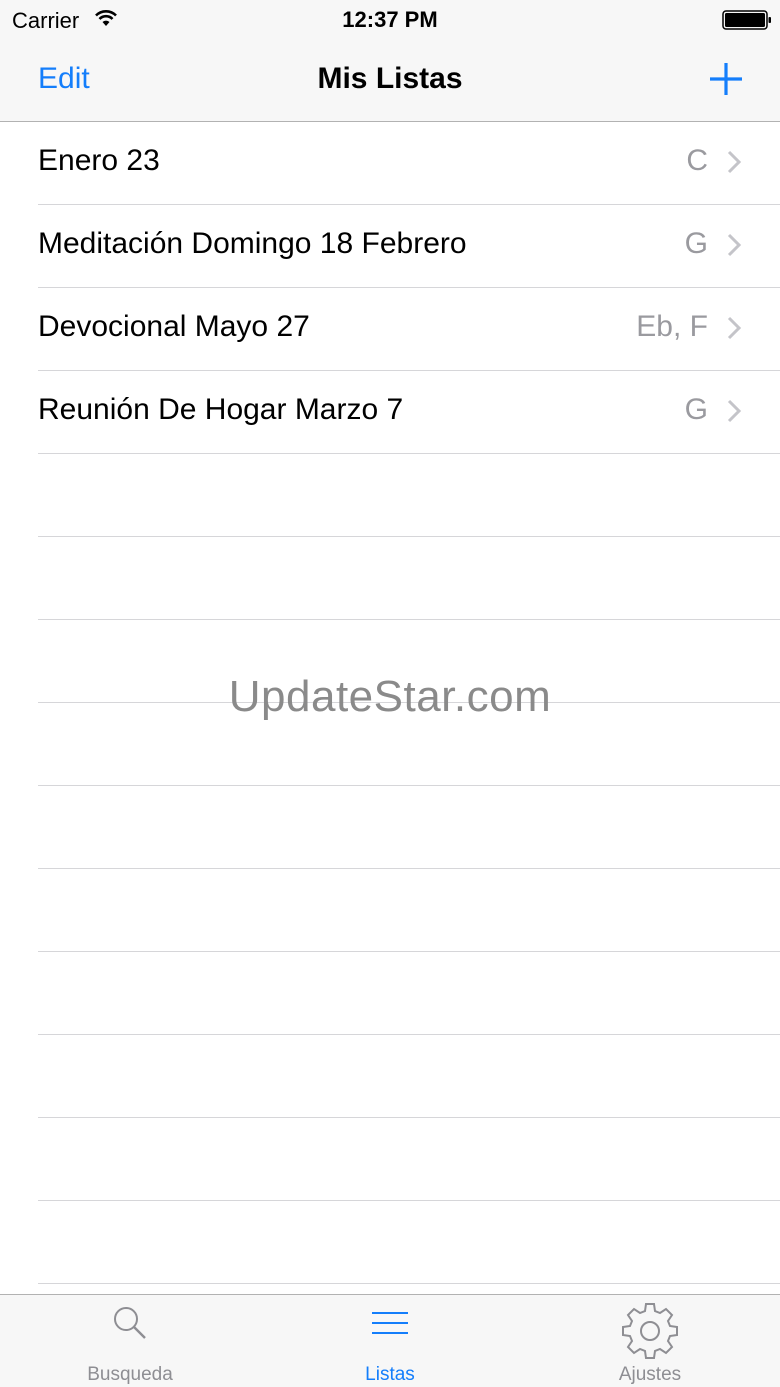 The width and height of the screenshot is (780, 1387). Describe the element at coordinates (390, 329) in the screenshot. I see `list-item: Devocional Mayo 27 Eb, F` at that location.